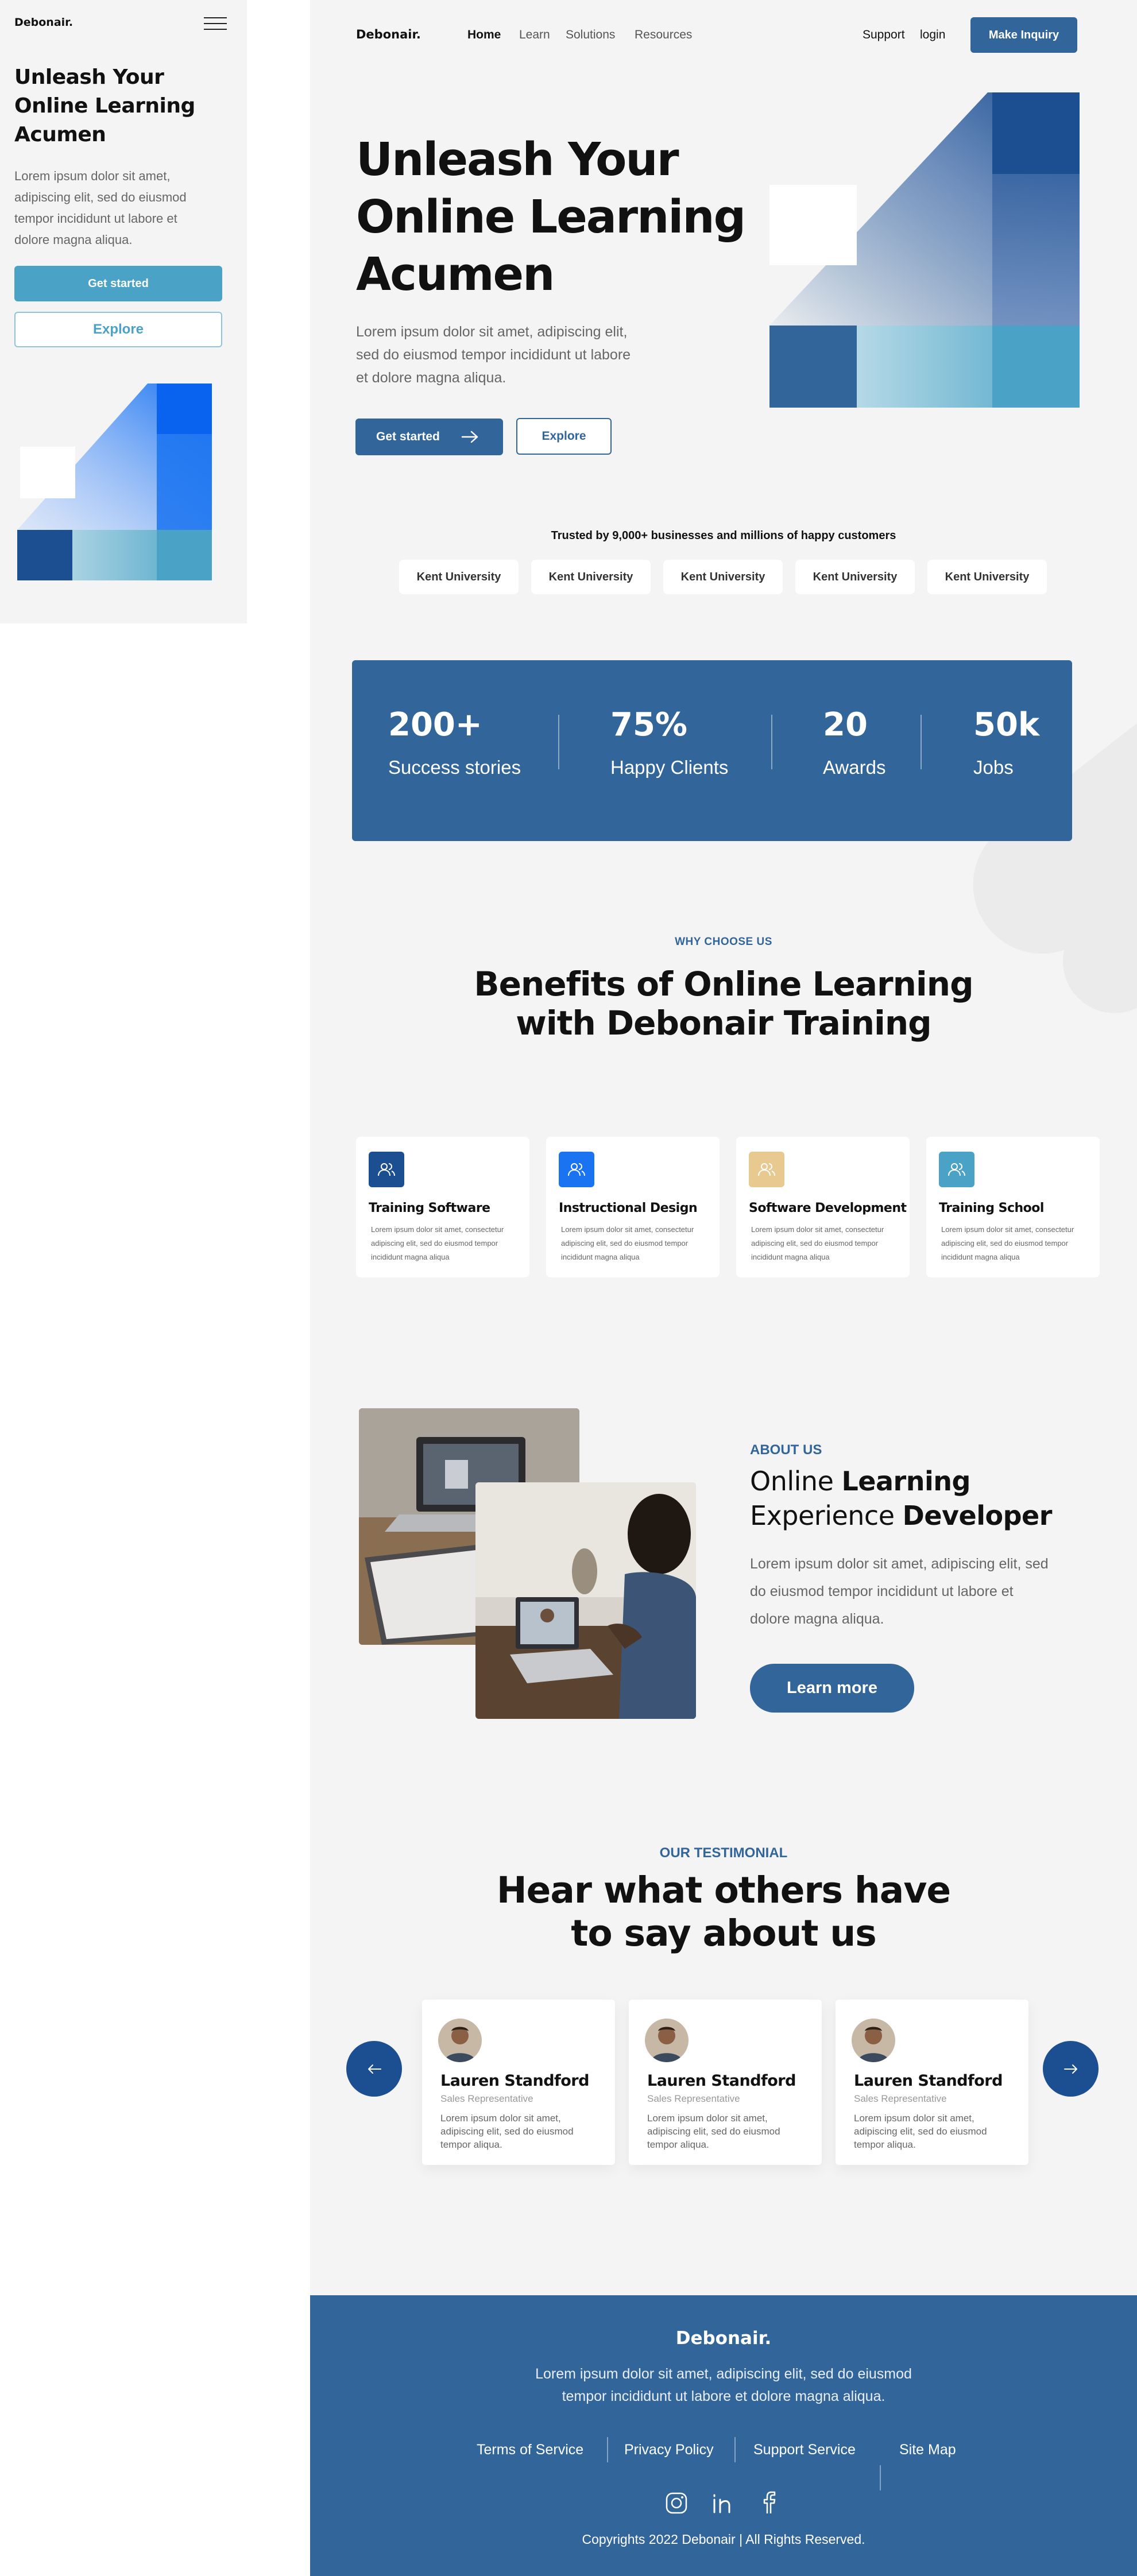  I want to click on card-title: Instructional Design, so click(628, 1208).